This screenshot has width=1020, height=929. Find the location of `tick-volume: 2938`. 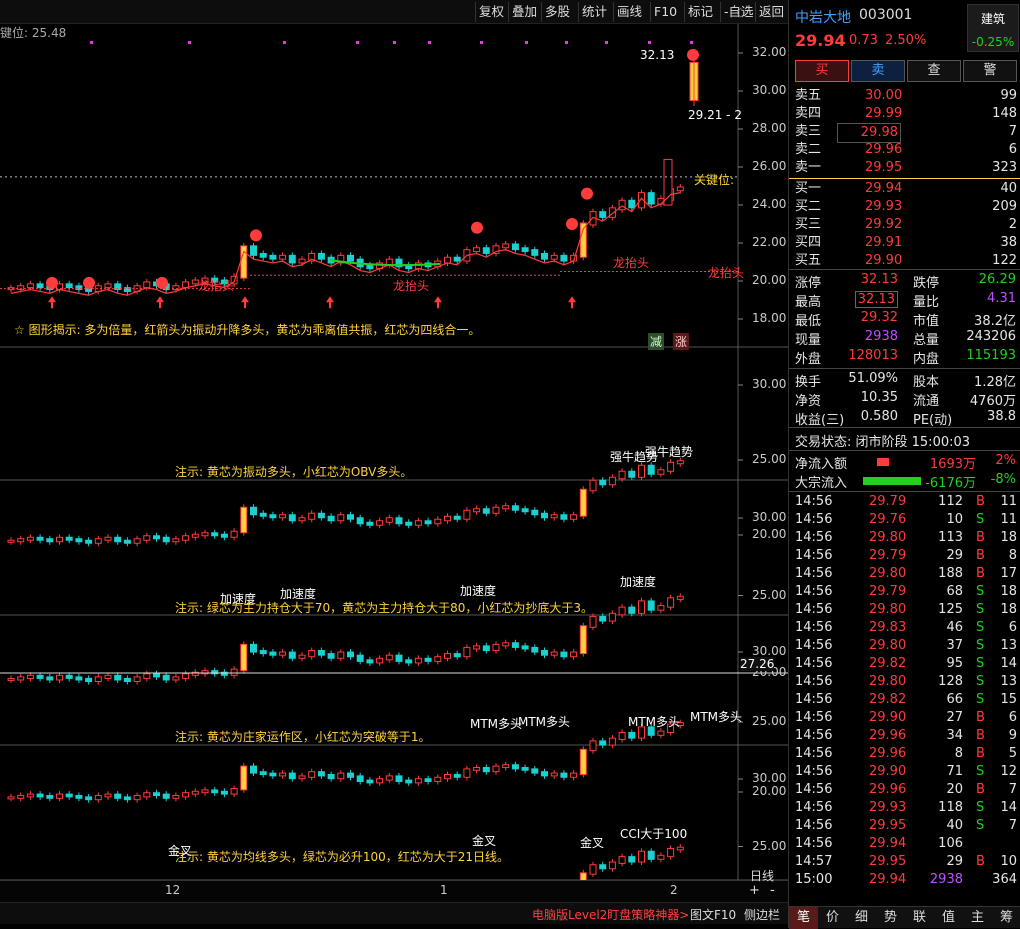

tick-volume: 2938 is located at coordinates (946, 879).